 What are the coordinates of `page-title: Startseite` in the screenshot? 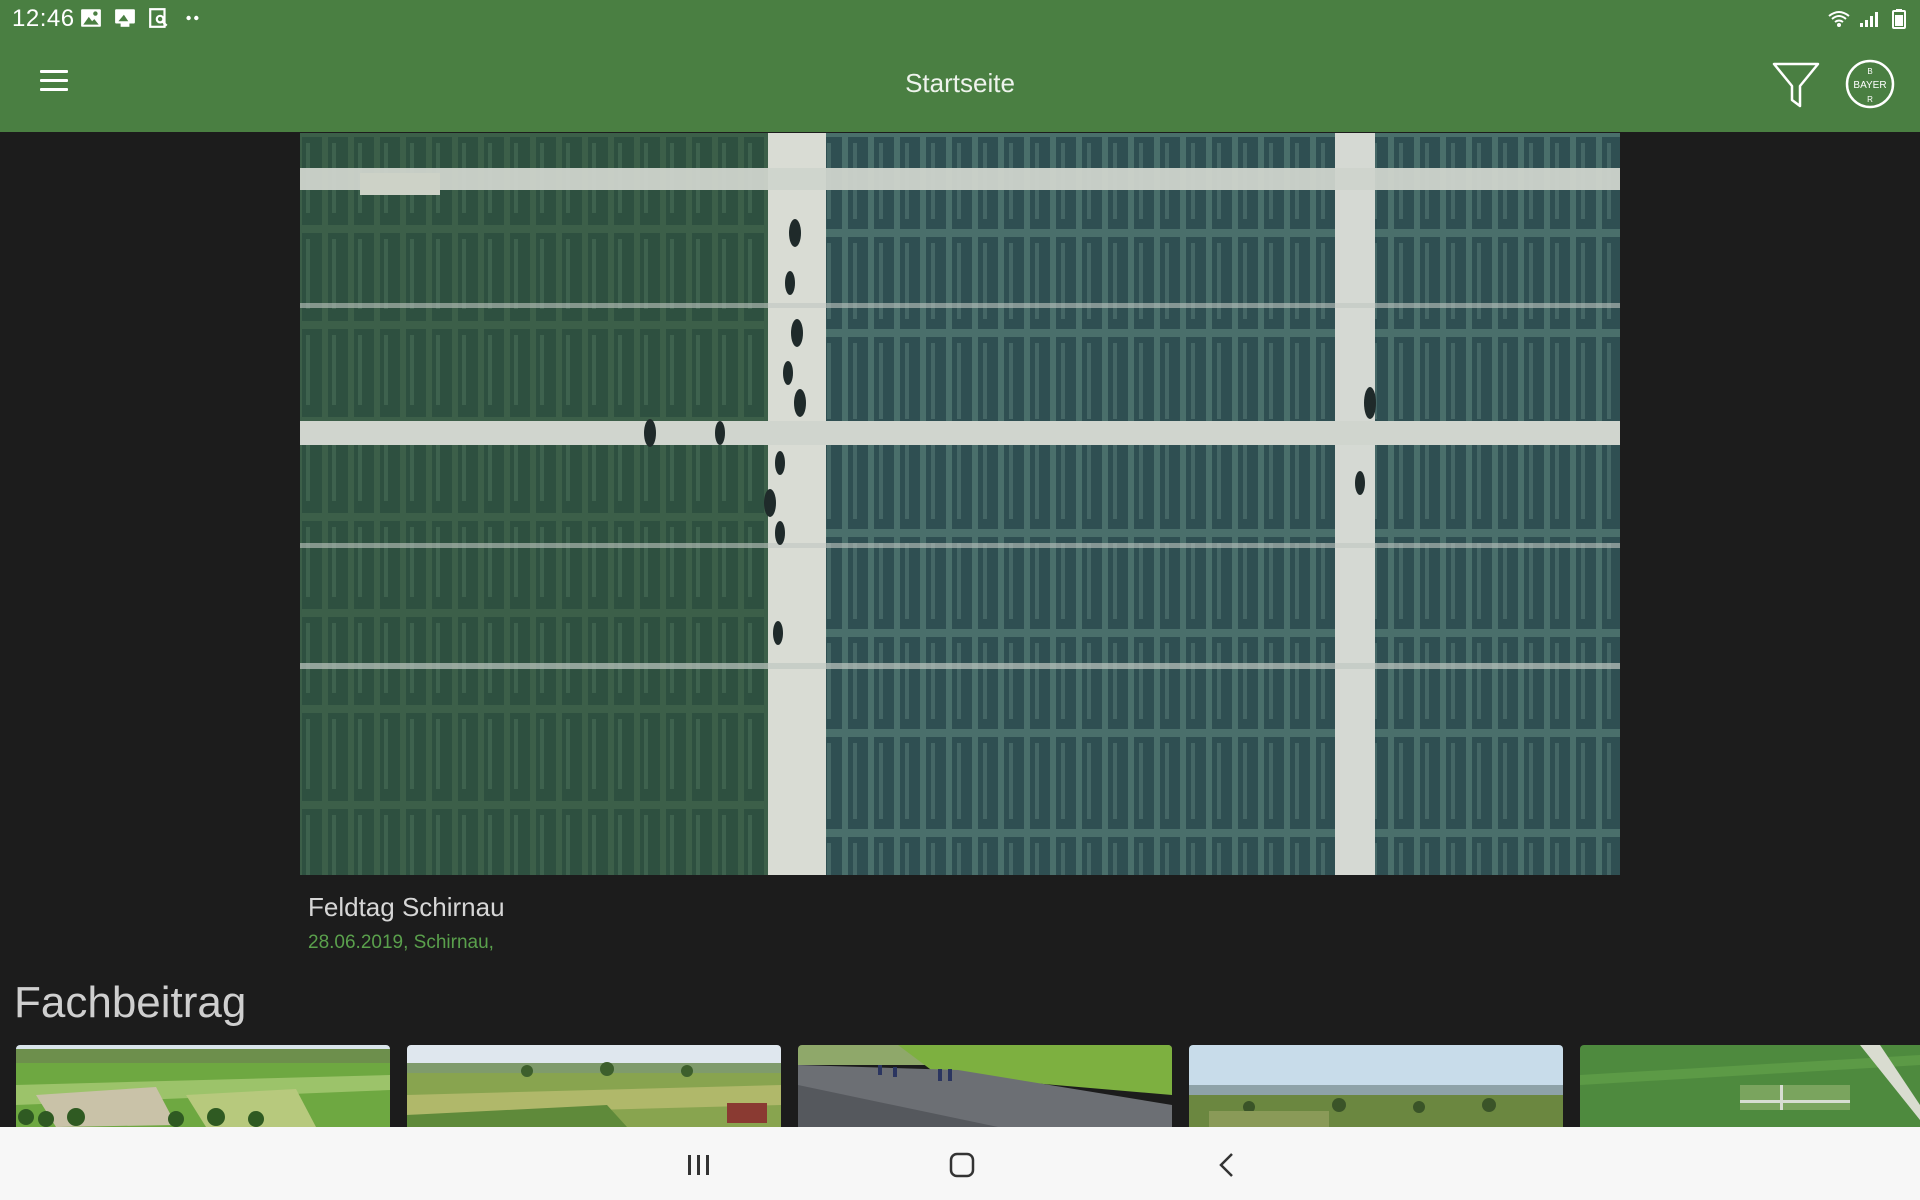 It's located at (960, 83).